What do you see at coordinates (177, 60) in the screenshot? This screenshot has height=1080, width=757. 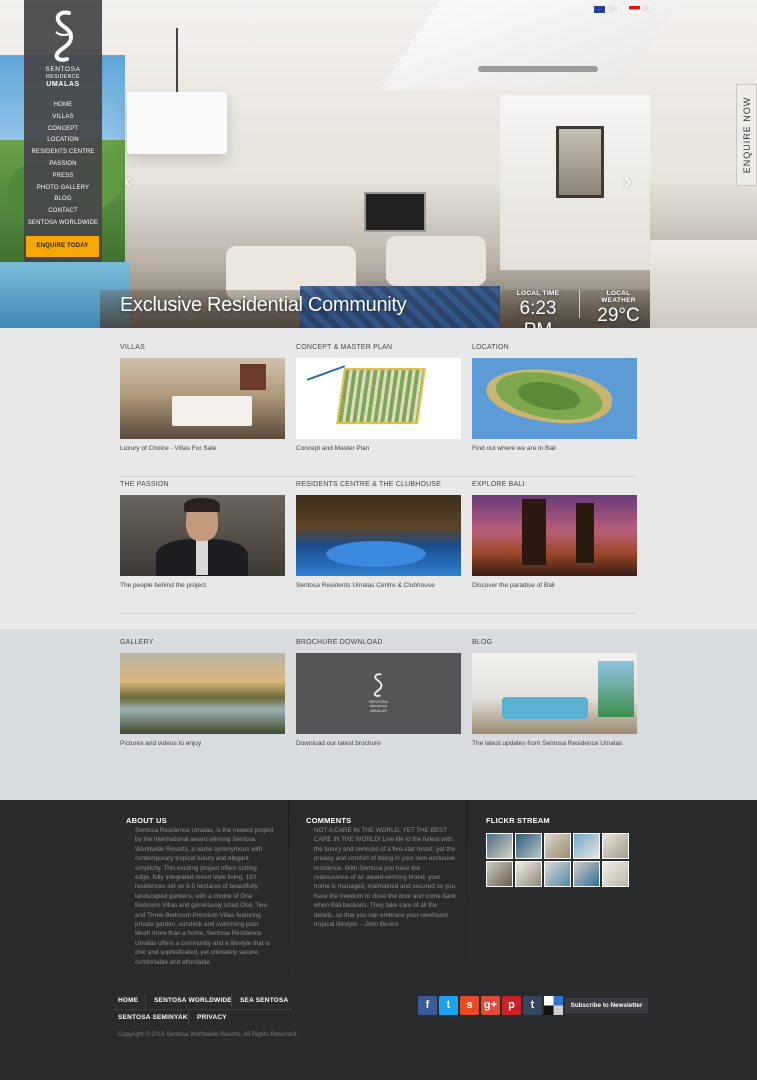 I see `hero-lamp-cord` at bounding box center [177, 60].